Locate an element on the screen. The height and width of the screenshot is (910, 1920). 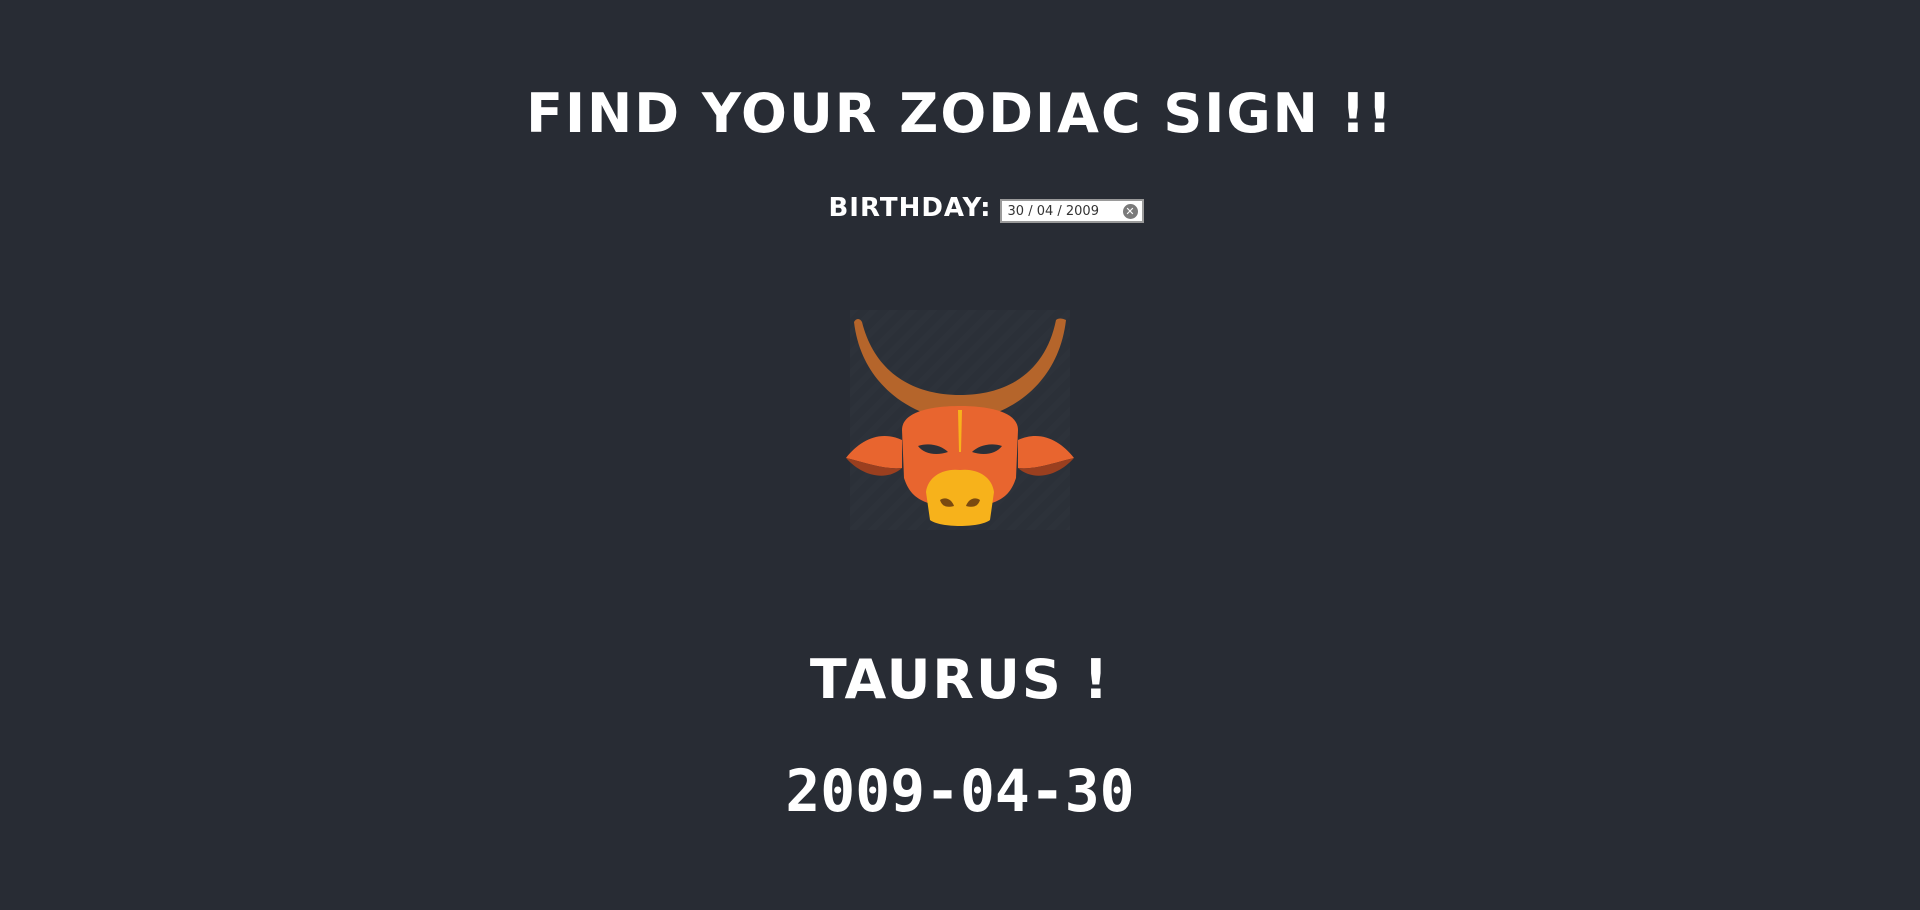
birthday-field-row: BIRTHDAY: 30 / 04 / 2009 ✕ is located at coordinates (960, 208).